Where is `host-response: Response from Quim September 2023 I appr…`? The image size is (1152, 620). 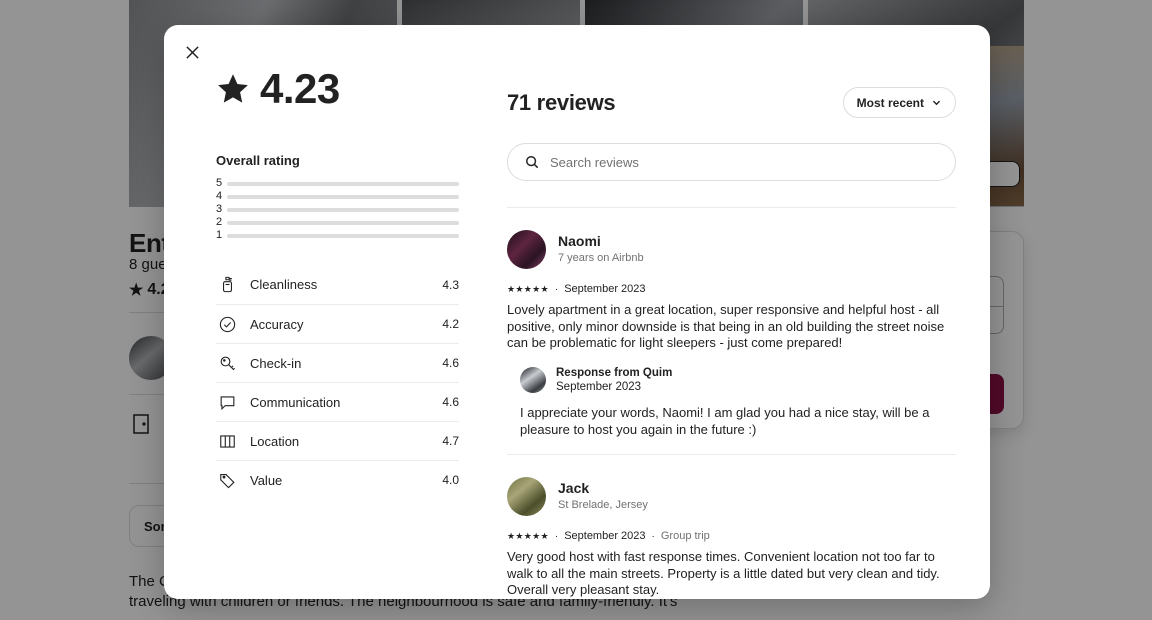
host-response: Response from Quim September 2023 I appr… is located at coordinates (738, 402).